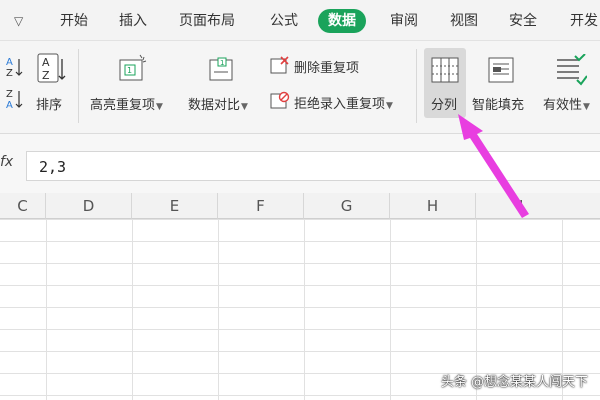 This screenshot has width=600, height=400. Describe the element at coordinates (89, 206) in the screenshot. I see `column-header-d: D` at that location.